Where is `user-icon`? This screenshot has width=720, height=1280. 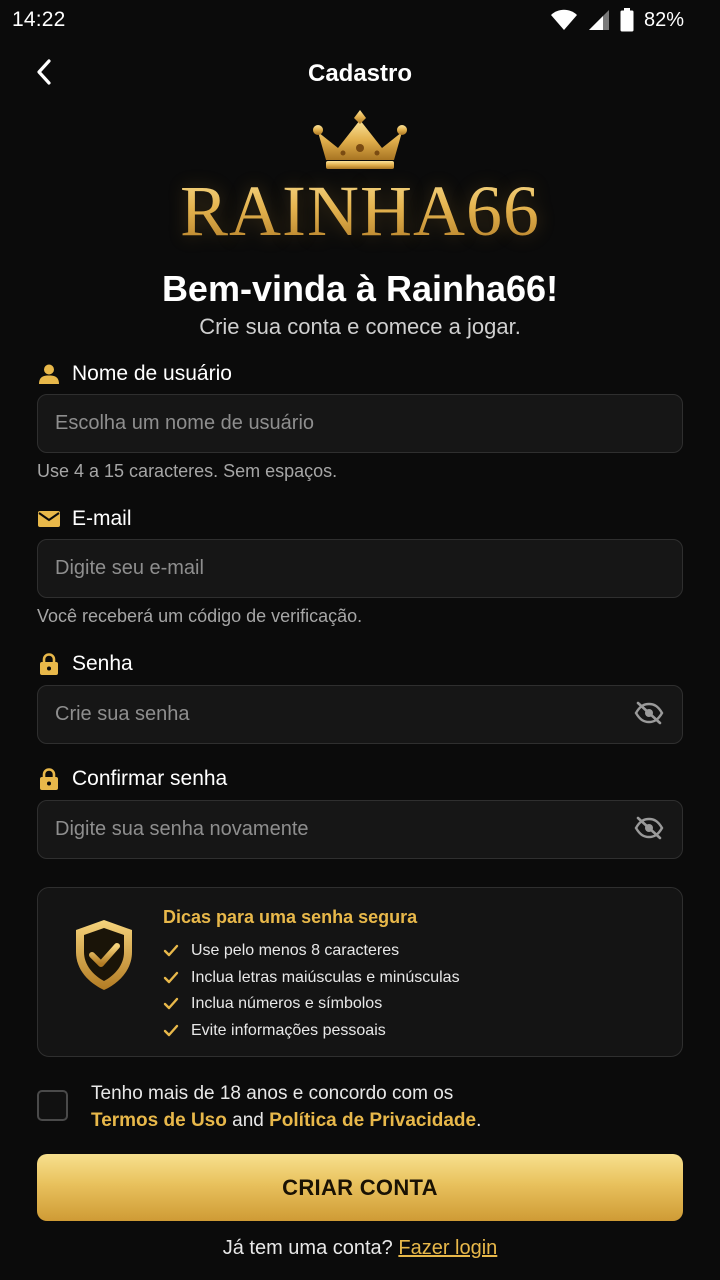 user-icon is located at coordinates (49, 374).